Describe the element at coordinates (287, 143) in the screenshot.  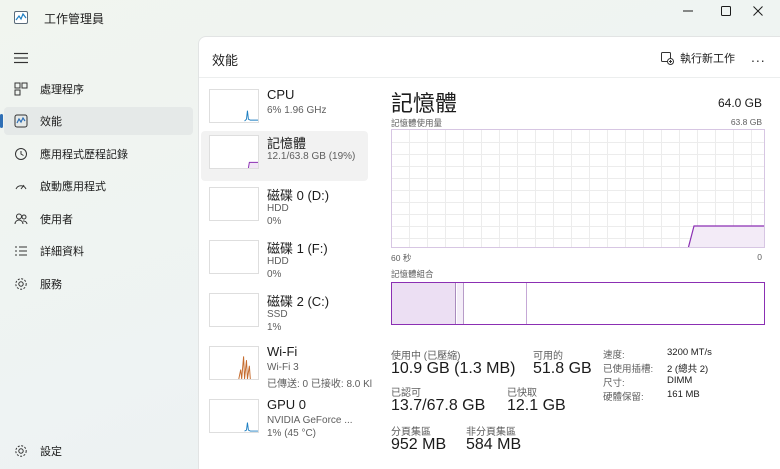
I see `device-name: 記憶體` at that location.